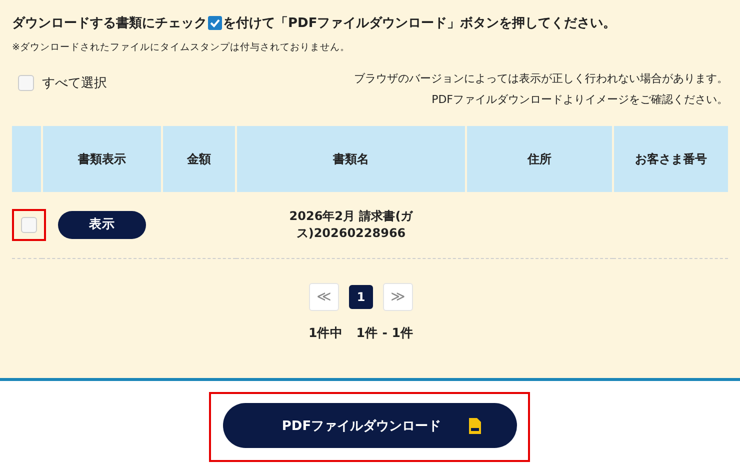 This screenshot has height=463, width=740. Describe the element at coordinates (475, 426) in the screenshot. I see `pdf-file-icon` at that location.